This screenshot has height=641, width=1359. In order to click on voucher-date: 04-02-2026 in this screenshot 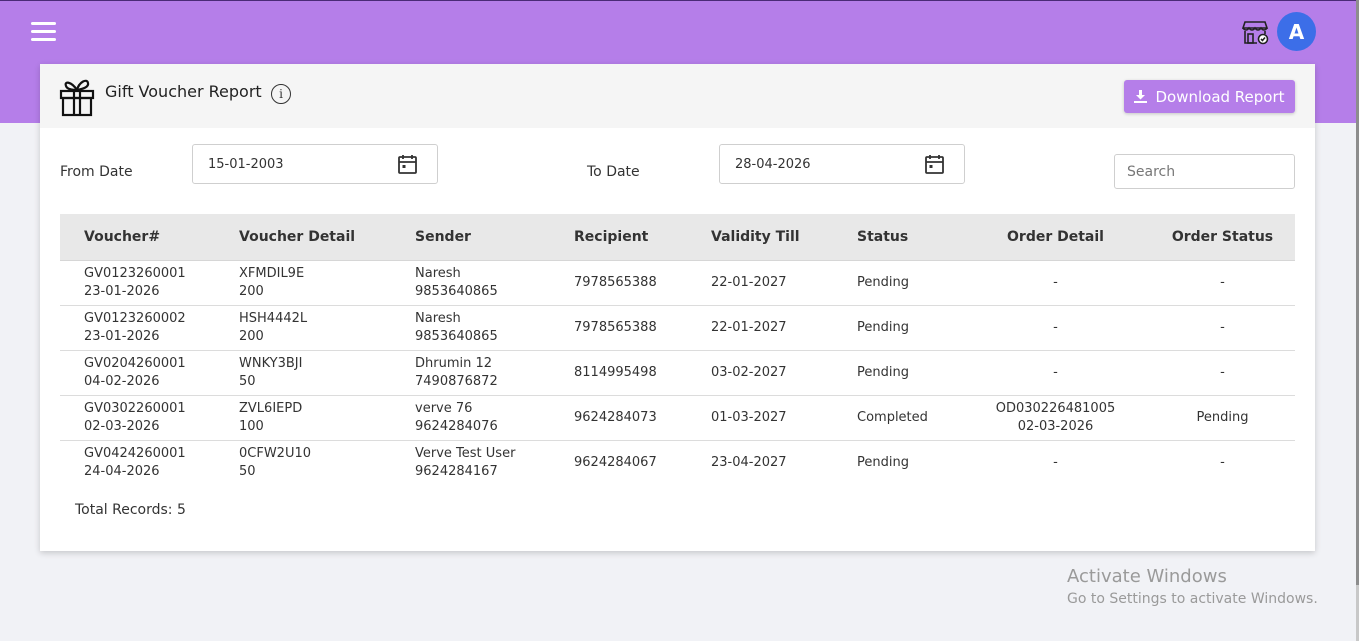, I will do `click(122, 381)`.